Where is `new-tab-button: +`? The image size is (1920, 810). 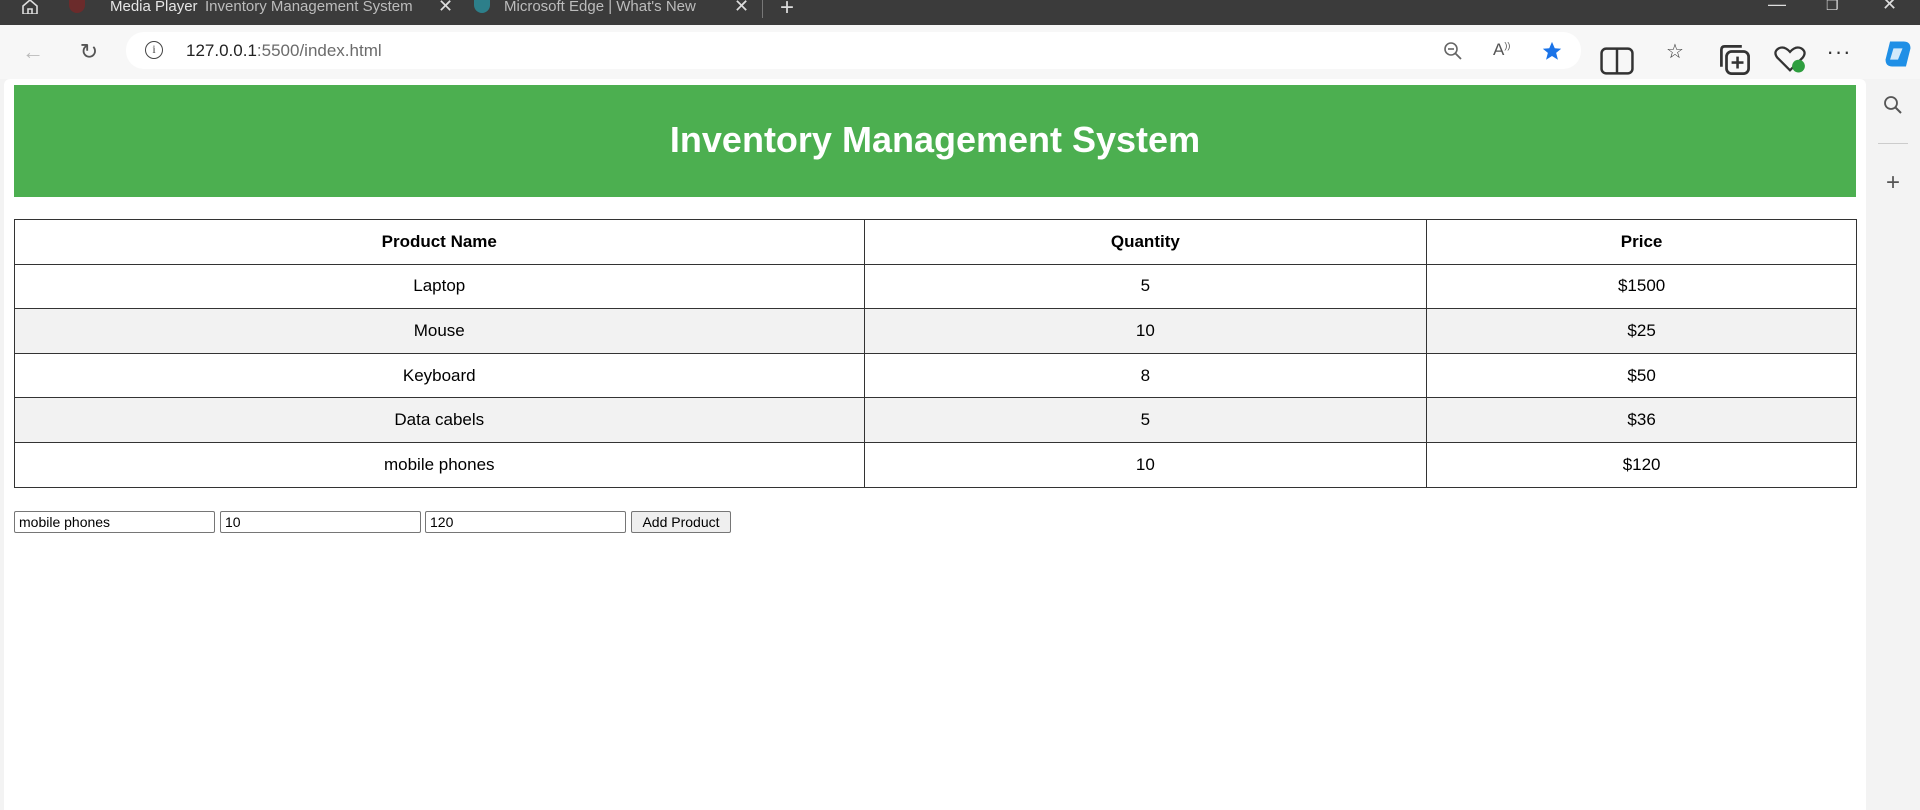 new-tab-button: + is located at coordinates (787, 11).